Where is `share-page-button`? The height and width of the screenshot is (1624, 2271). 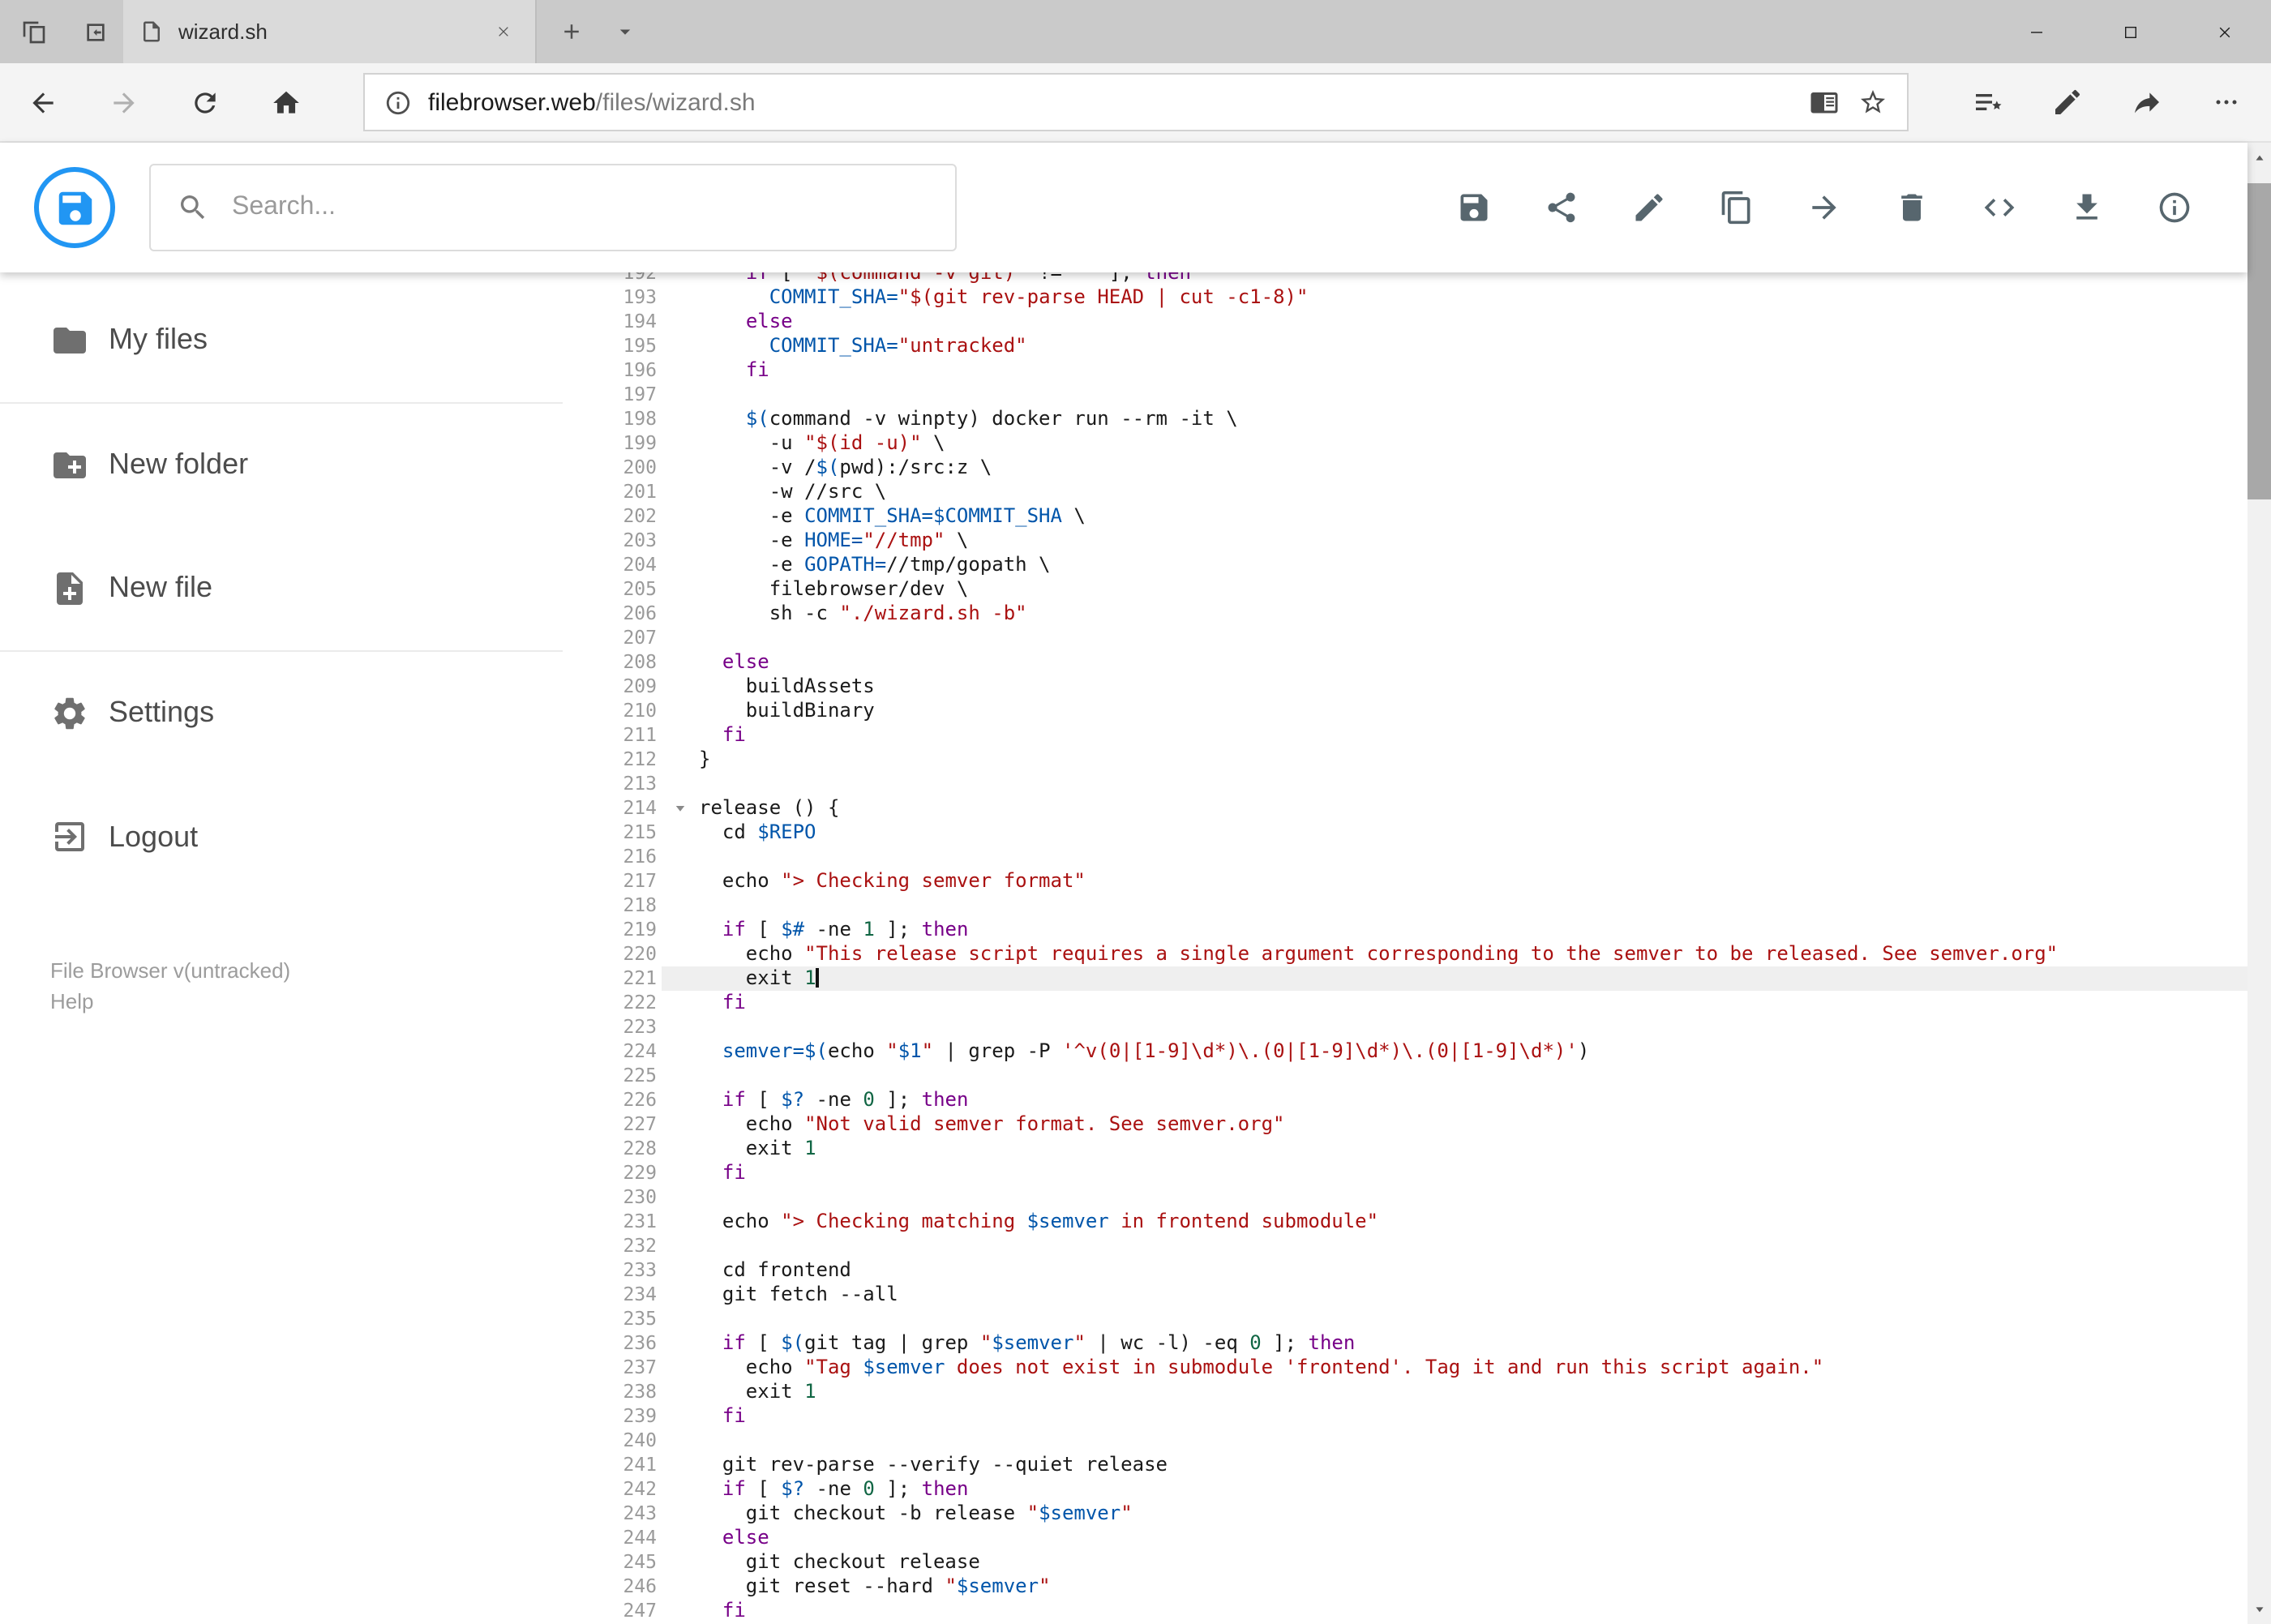 share-page-button is located at coordinates (2147, 102).